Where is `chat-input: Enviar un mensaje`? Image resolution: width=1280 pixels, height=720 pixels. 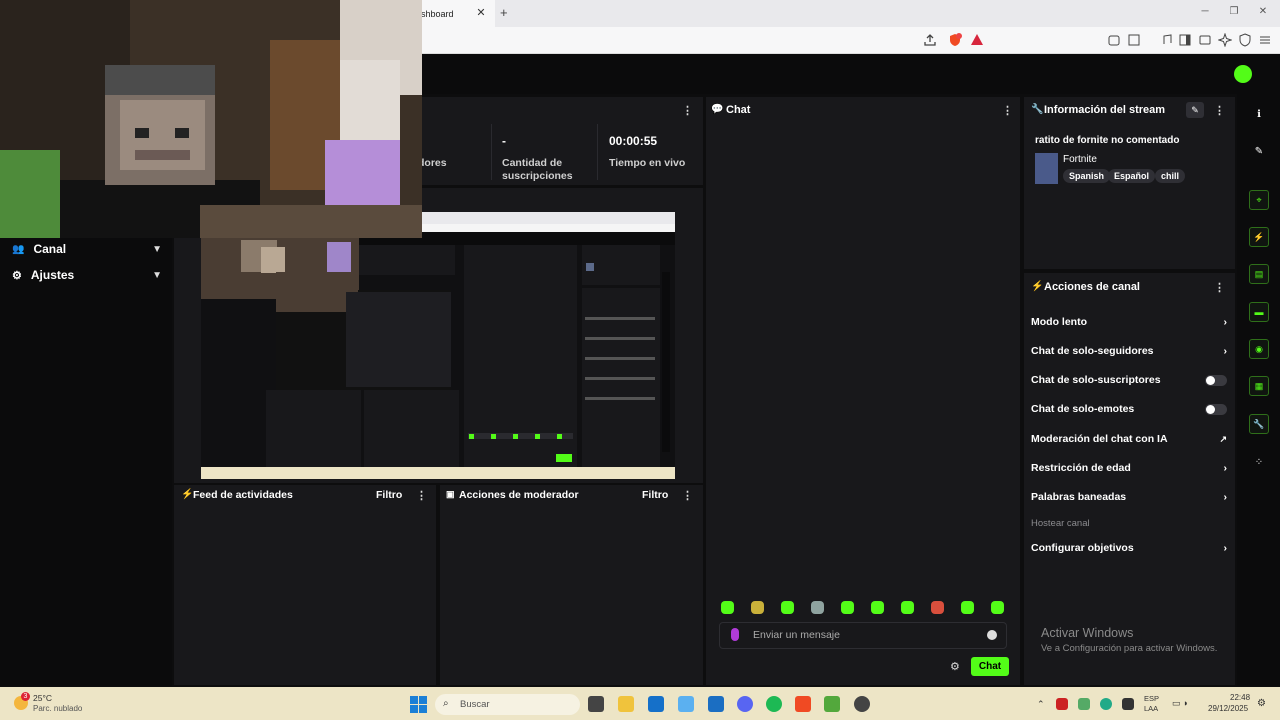 chat-input: Enviar un mensaje is located at coordinates (863, 635).